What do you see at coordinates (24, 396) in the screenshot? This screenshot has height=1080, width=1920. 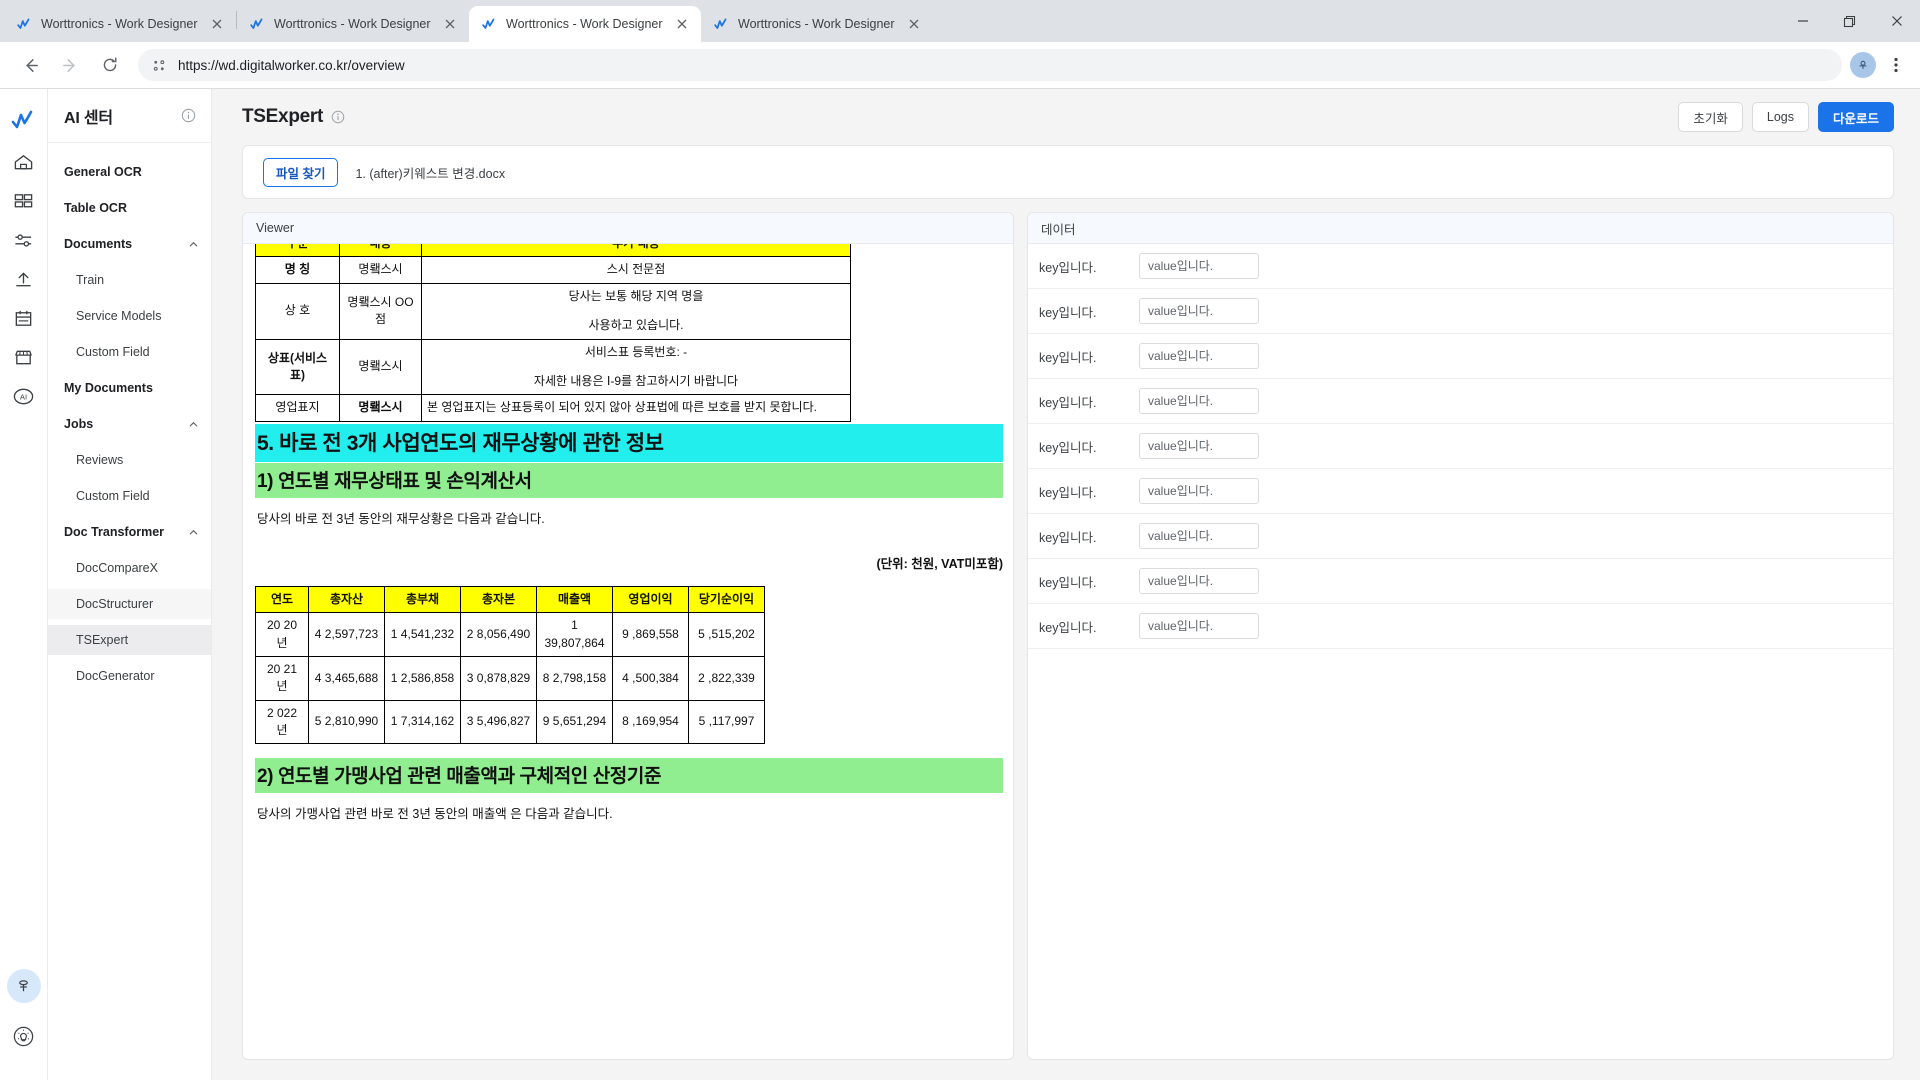 I see `ai-icon: AI` at bounding box center [24, 396].